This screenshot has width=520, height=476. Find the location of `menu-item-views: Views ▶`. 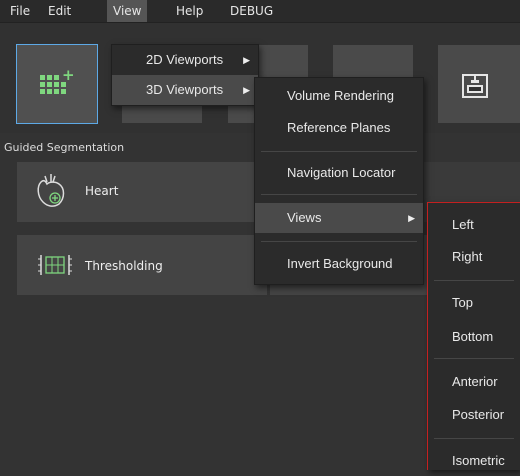

menu-item-views: Views ▶ is located at coordinates (339, 218).